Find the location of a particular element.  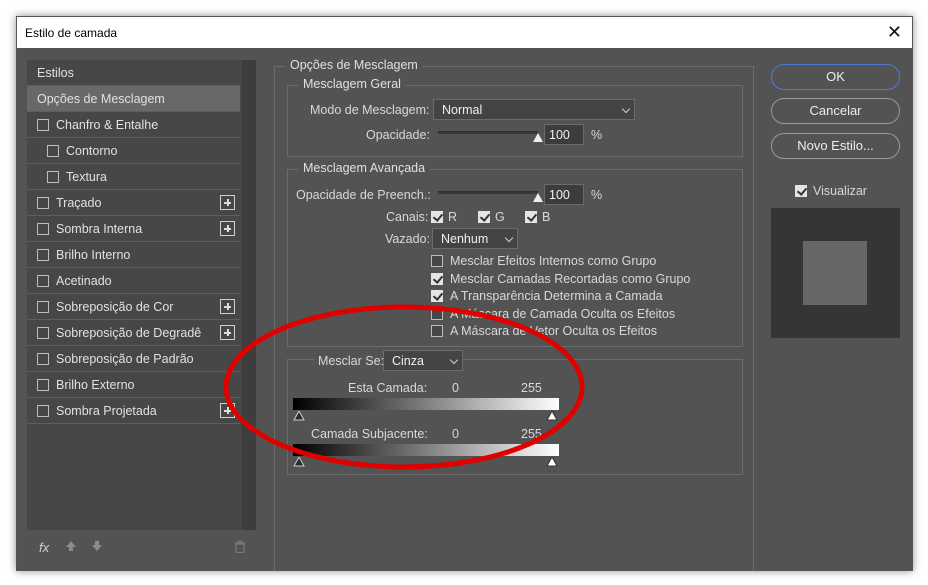

cancel-button: Cancelar is located at coordinates (835, 111).